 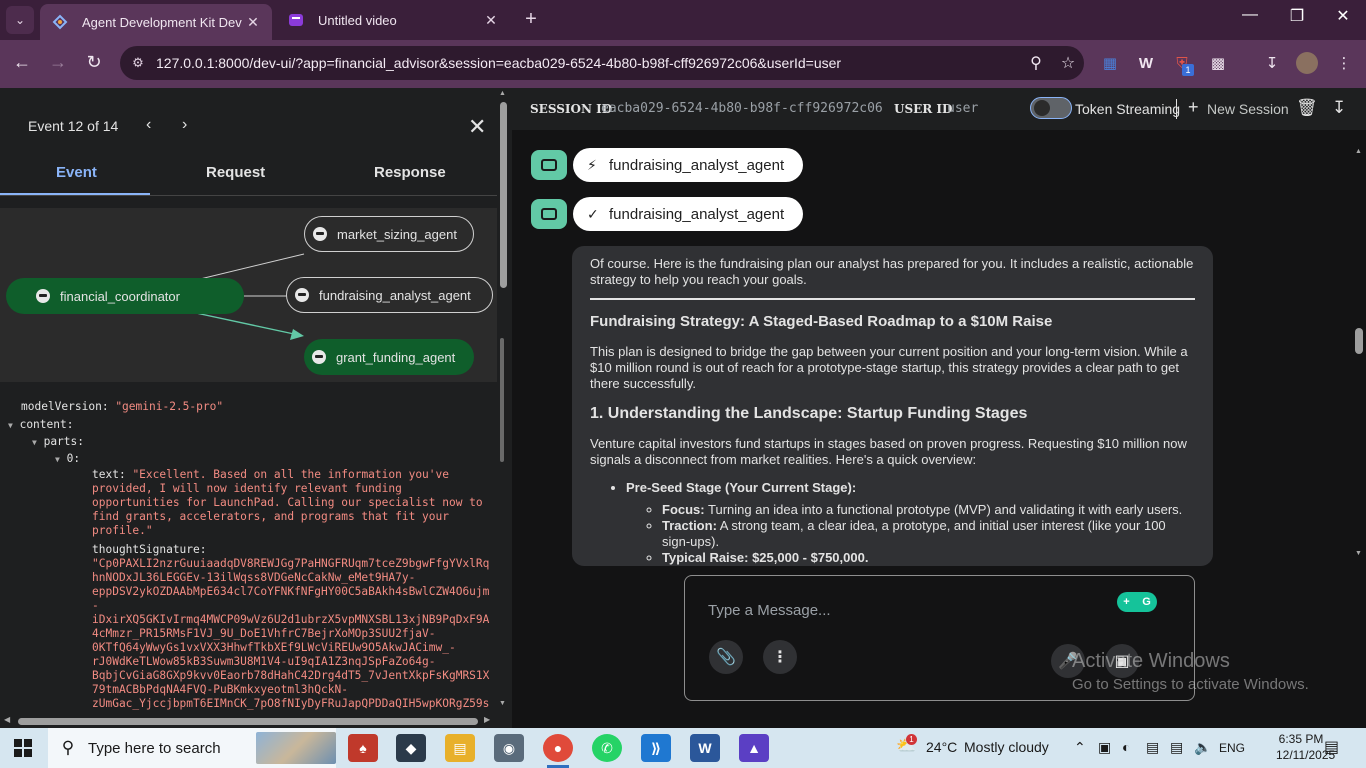 What do you see at coordinates (1307, 108) in the screenshot?
I see `delete-session-icon: 🗑` at bounding box center [1307, 108].